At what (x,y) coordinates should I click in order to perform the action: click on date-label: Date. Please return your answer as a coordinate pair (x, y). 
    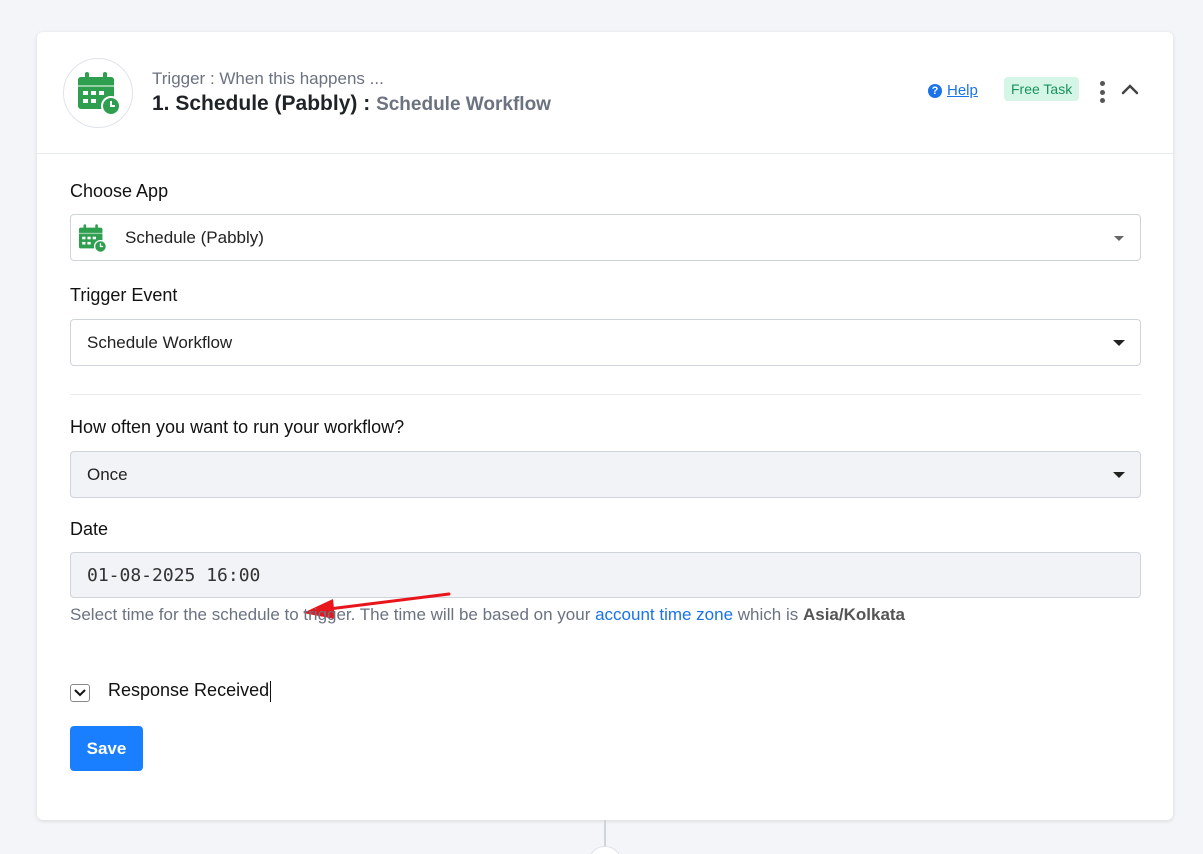
    Looking at the image, I should click on (89, 529).